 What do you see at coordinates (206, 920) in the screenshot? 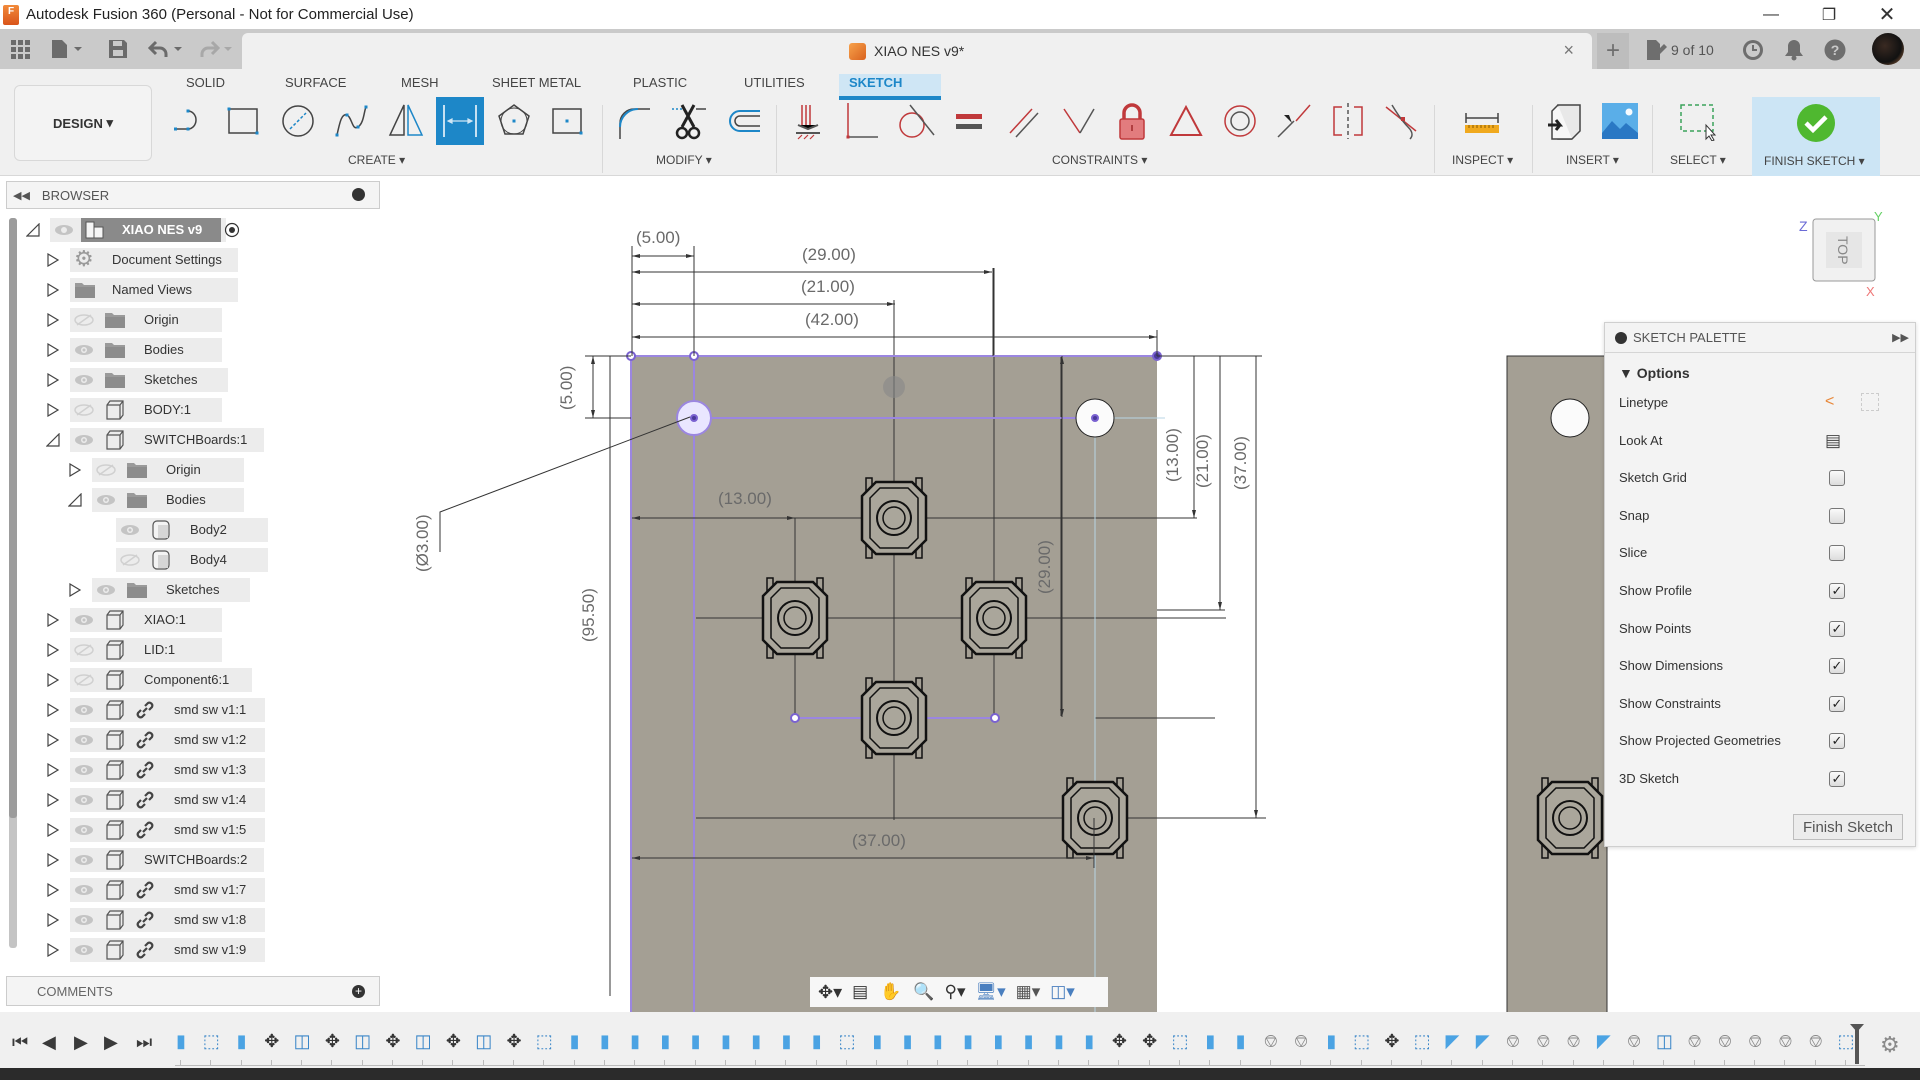
I see `browser-item: smd sw v1:8` at bounding box center [206, 920].